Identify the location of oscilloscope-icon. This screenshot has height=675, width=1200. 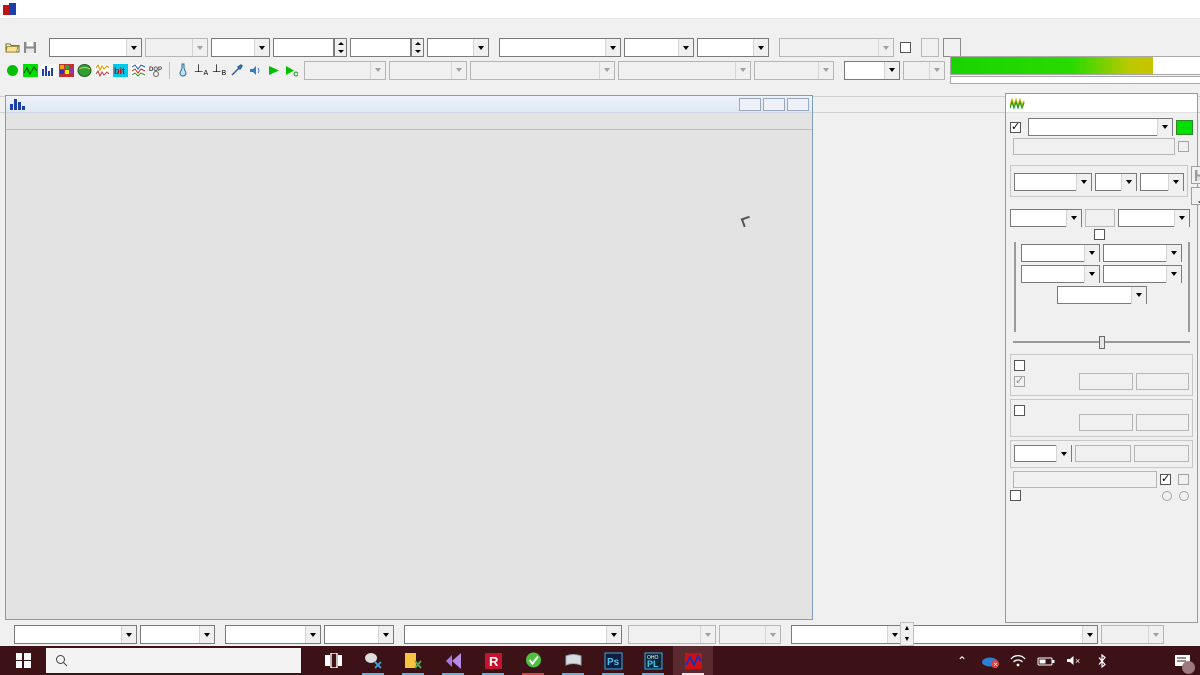
(30, 70).